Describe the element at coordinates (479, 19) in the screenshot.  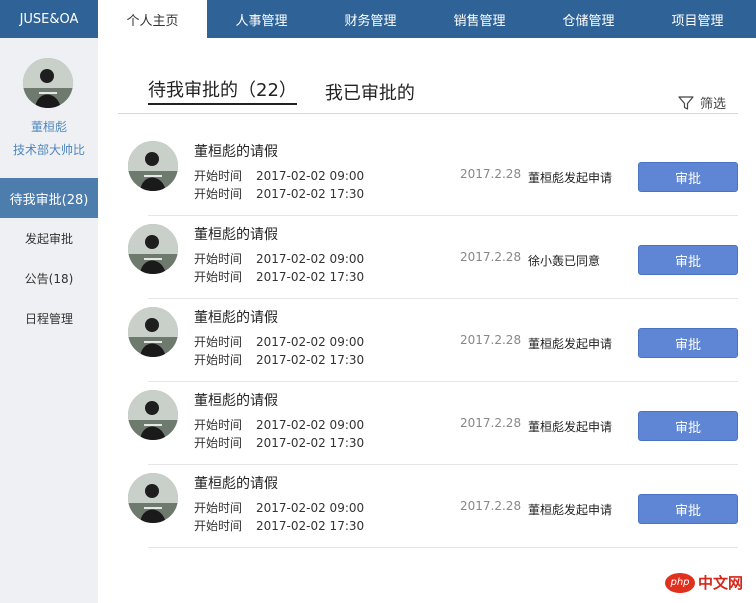
I see `tab-sales-management: 销售管理` at that location.